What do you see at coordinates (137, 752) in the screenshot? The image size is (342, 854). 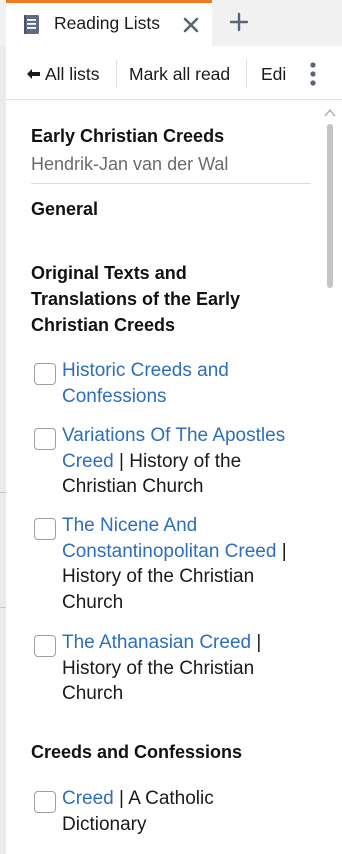 I see `section-title-creeds-and-confessions: Creeds and Confessions` at bounding box center [137, 752].